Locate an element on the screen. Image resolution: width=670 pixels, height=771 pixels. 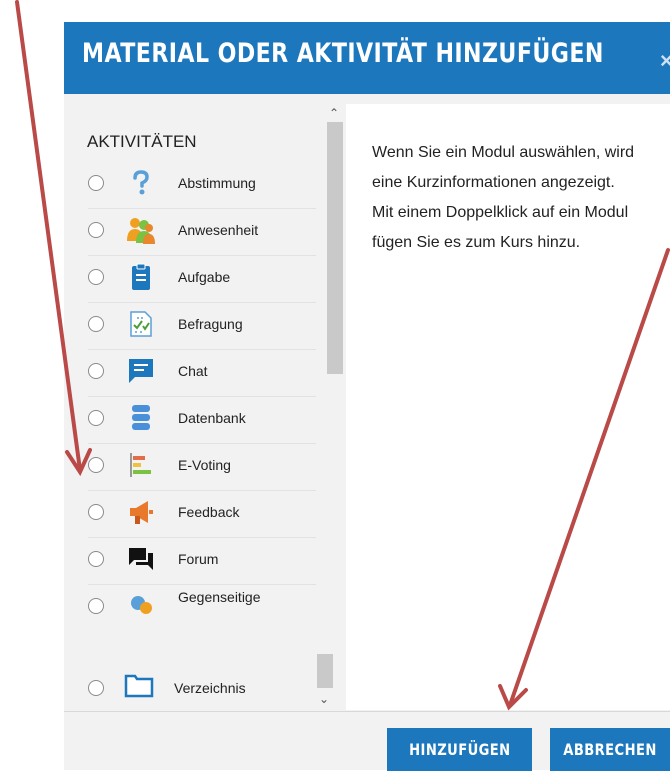
scroll-down-icon: ⌄ is located at coordinates (324, 699).